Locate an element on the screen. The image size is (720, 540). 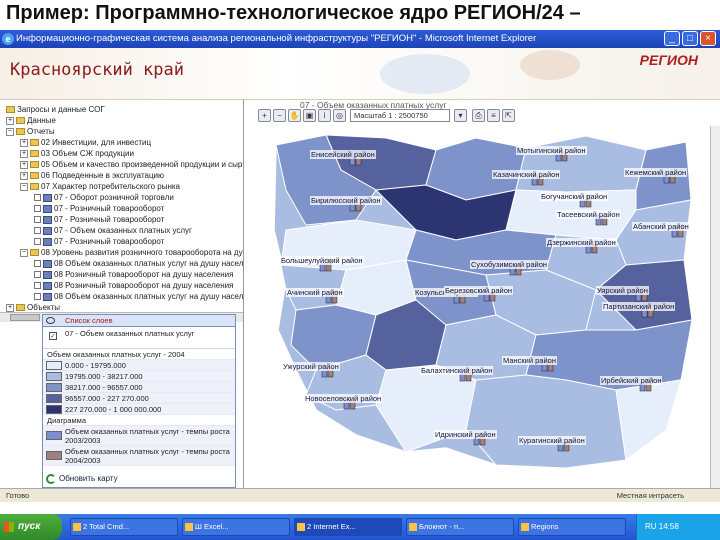
scale-select: Масштаб 1 : 2500750 is located at coordinates (400, 115).